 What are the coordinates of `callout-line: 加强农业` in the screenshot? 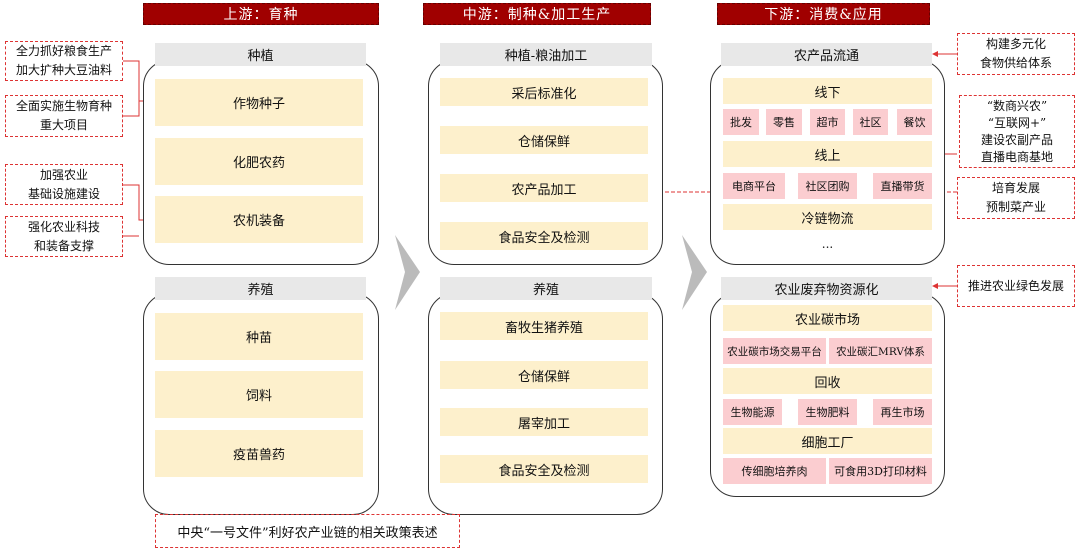 It's located at (63, 174).